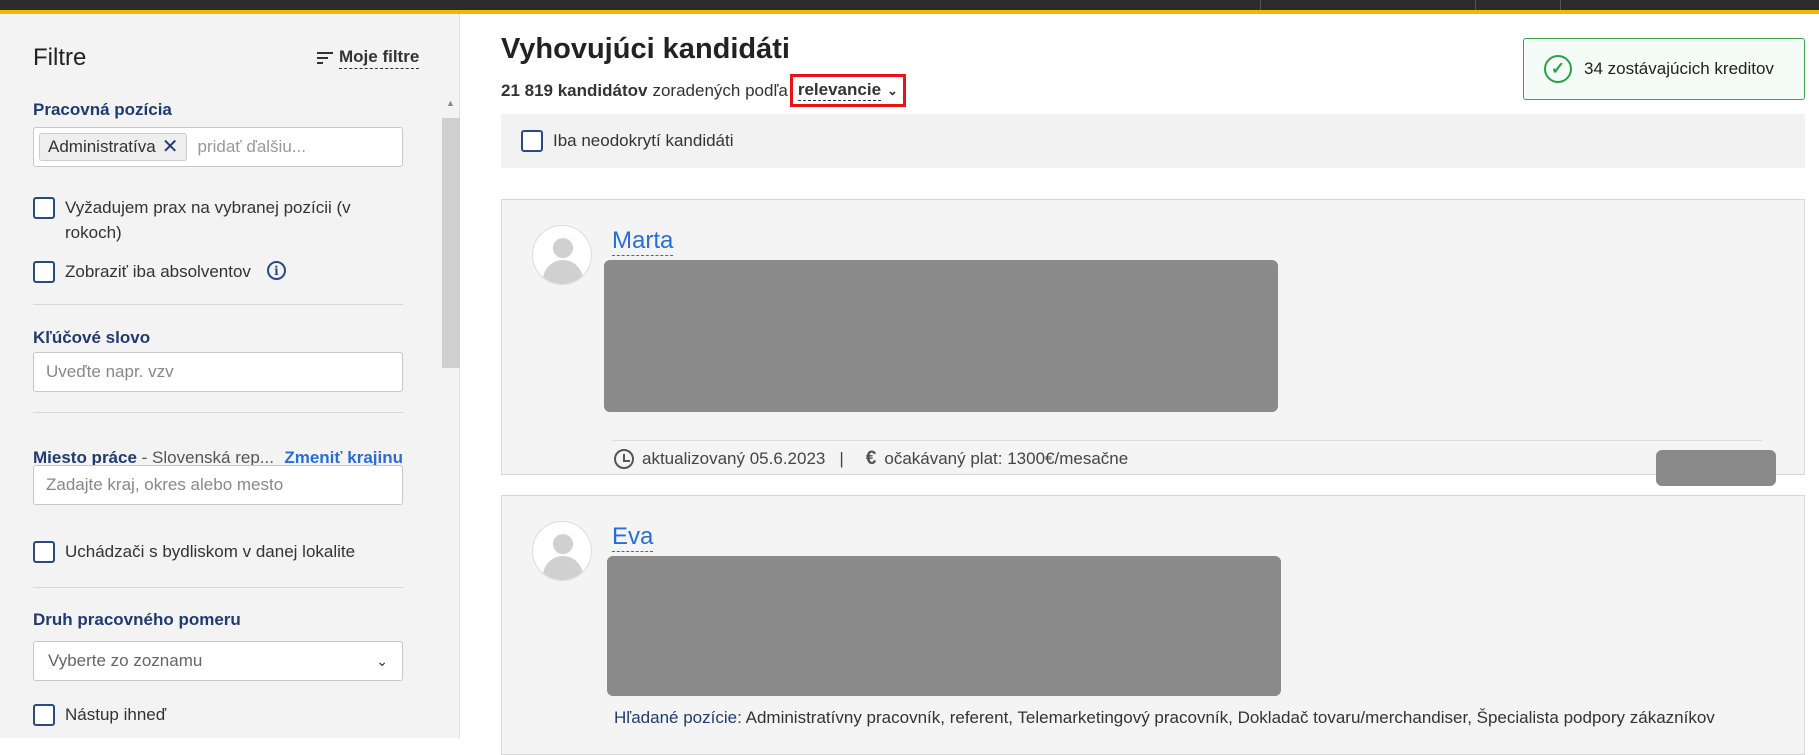 The width and height of the screenshot is (1819, 755). I want to click on keyword-input: Uveďte napr. vzv, so click(218, 372).